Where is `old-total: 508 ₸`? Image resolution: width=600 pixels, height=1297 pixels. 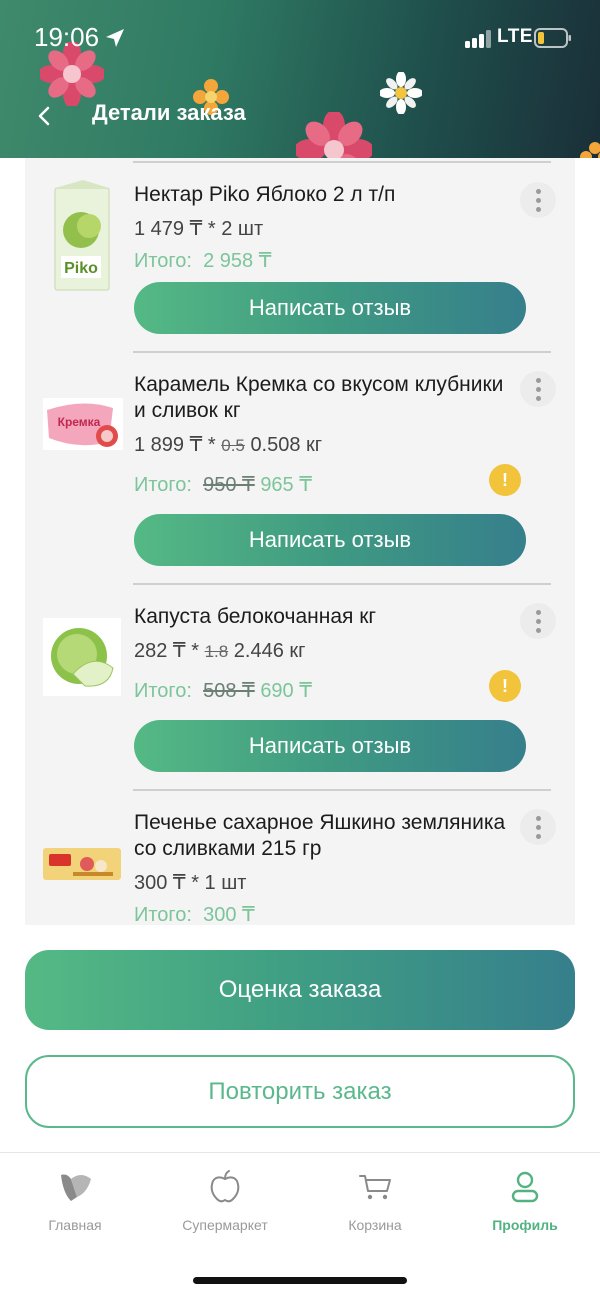 old-total: 508 ₸ is located at coordinates (229, 691).